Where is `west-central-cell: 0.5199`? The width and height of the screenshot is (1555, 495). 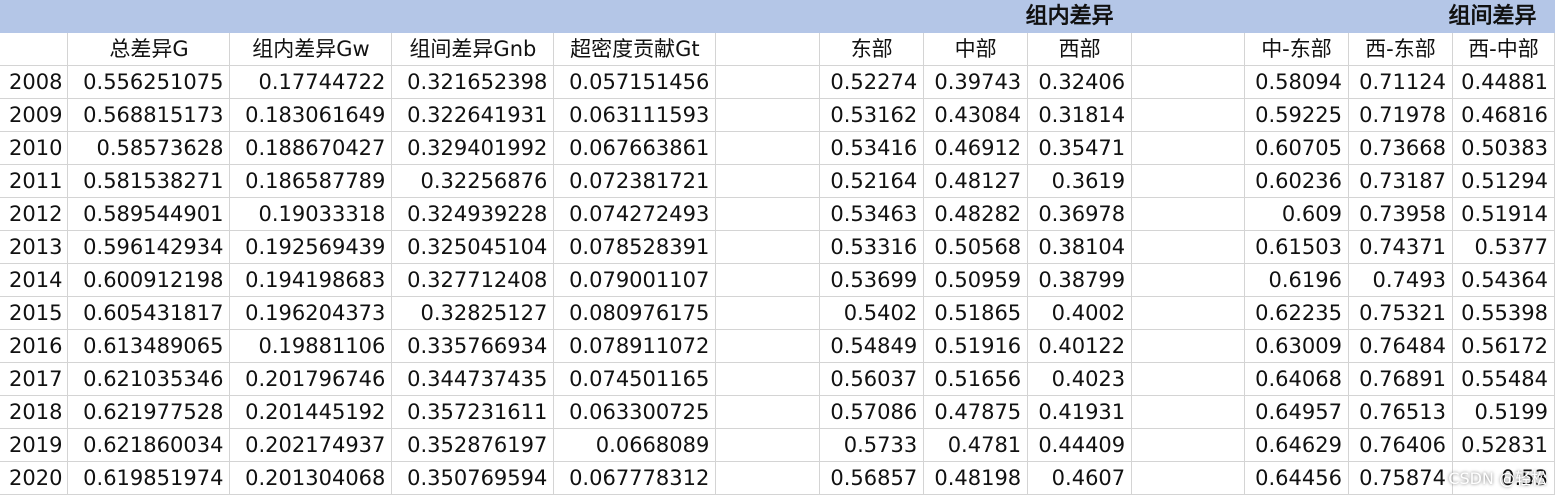
west-central-cell: 0.5199 is located at coordinates (1503, 412).